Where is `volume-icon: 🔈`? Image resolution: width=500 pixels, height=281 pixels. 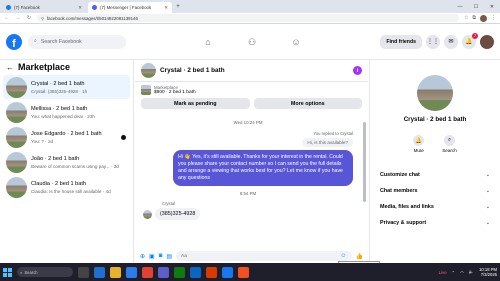
volume-icon: 🔈 is located at coordinates (471, 272).